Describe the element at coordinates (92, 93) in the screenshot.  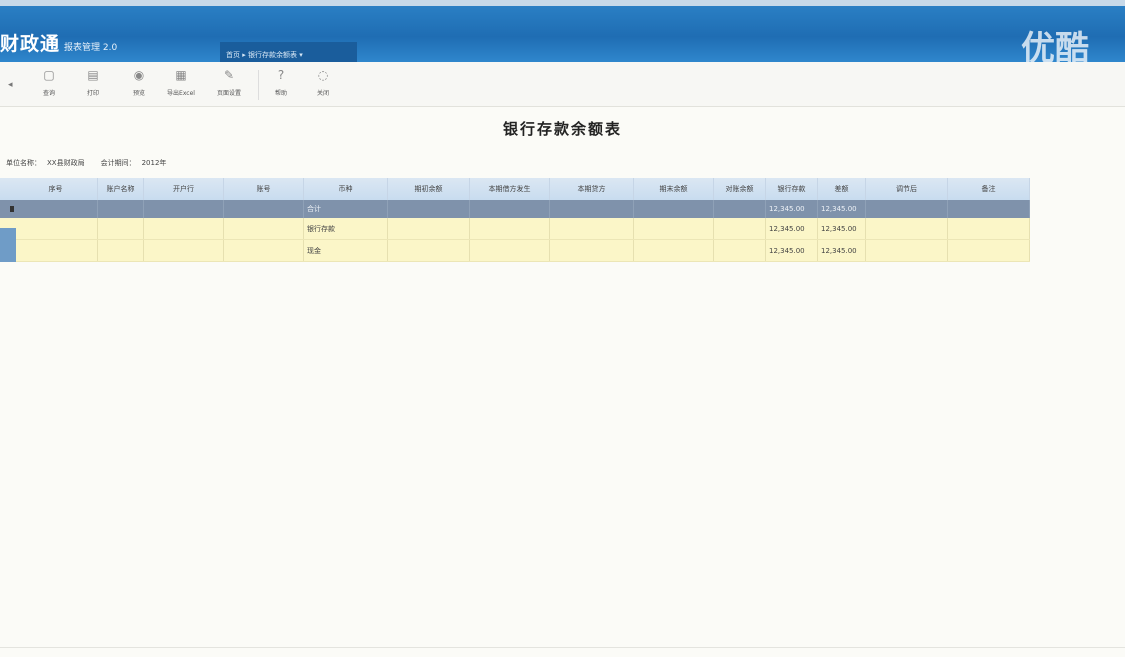
I see `print-button-label: 打印` at that location.